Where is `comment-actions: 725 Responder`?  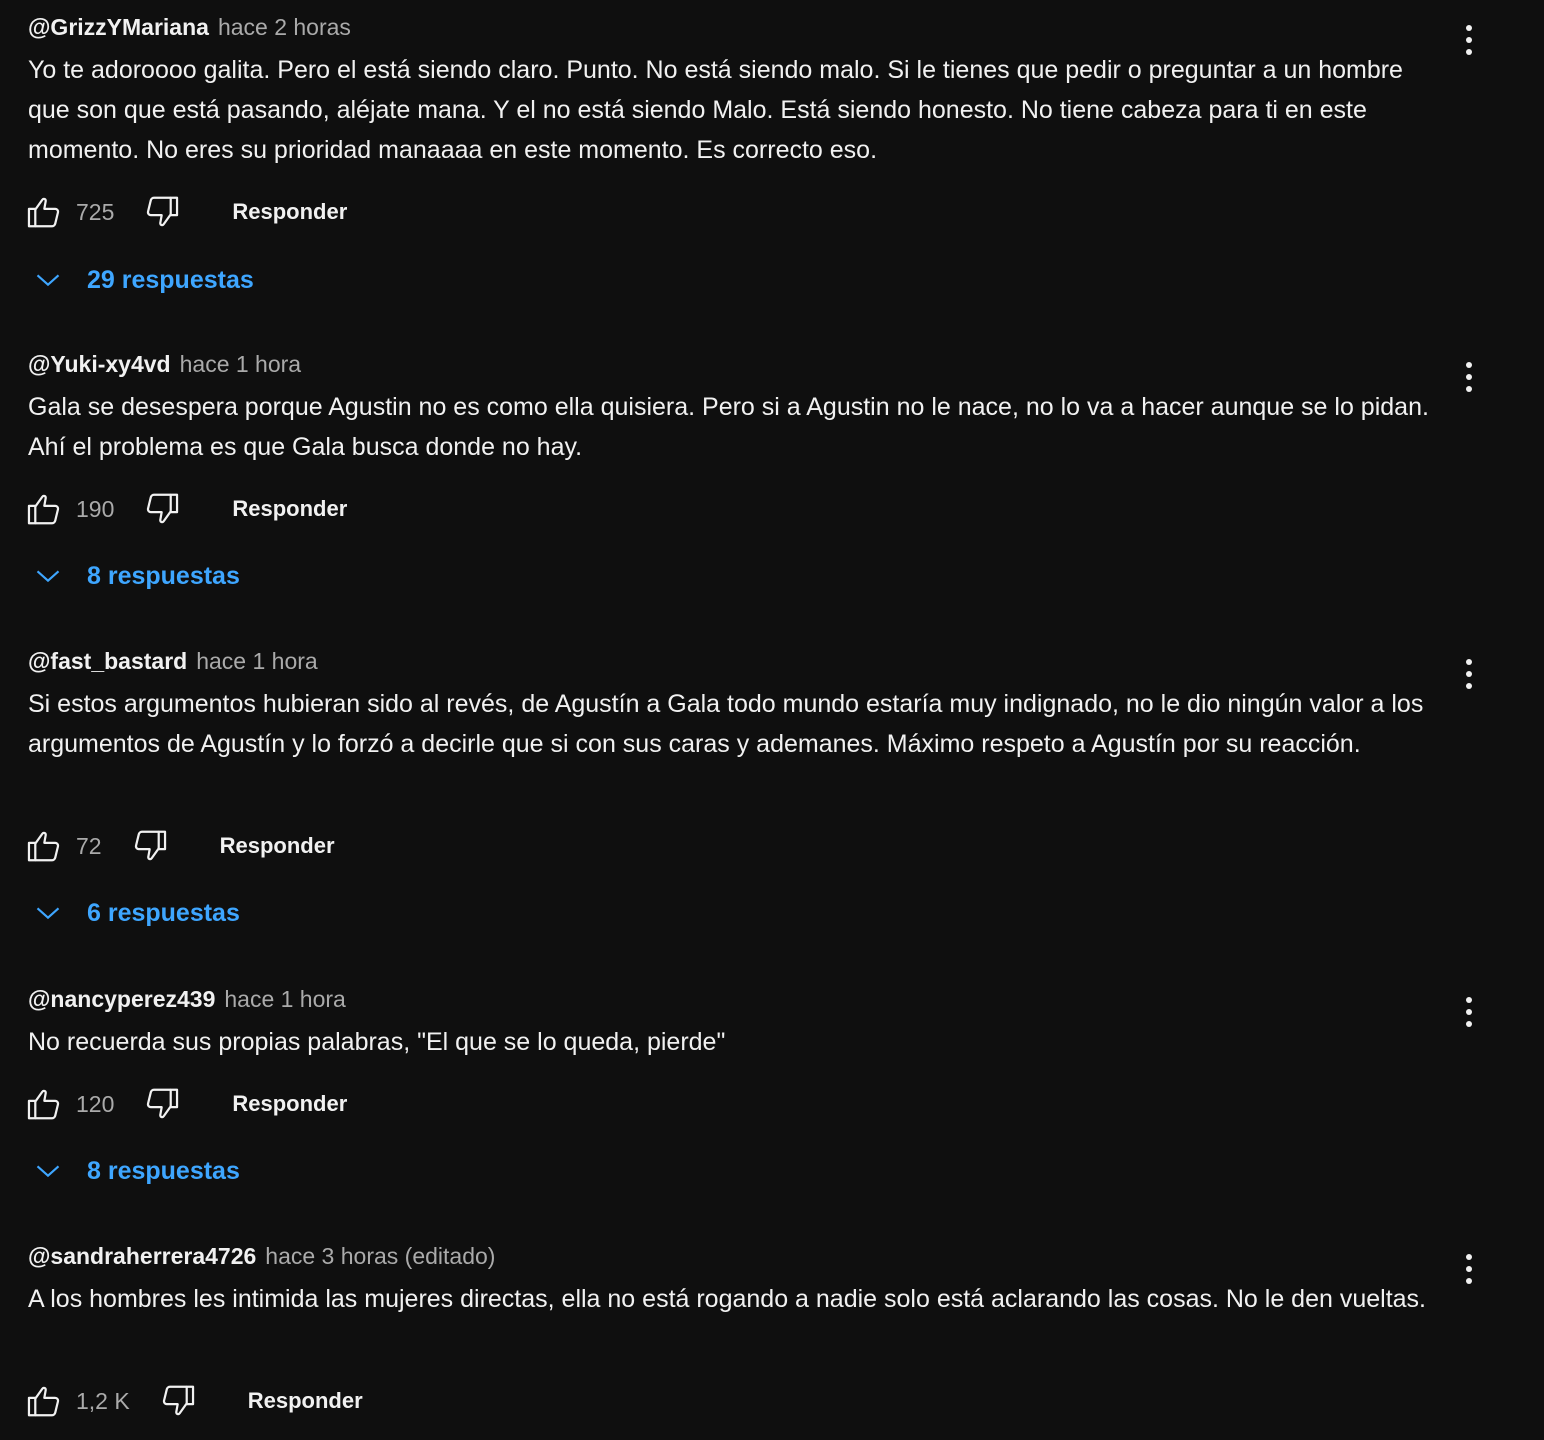
comment-actions: 725 Responder is located at coordinates (185, 212).